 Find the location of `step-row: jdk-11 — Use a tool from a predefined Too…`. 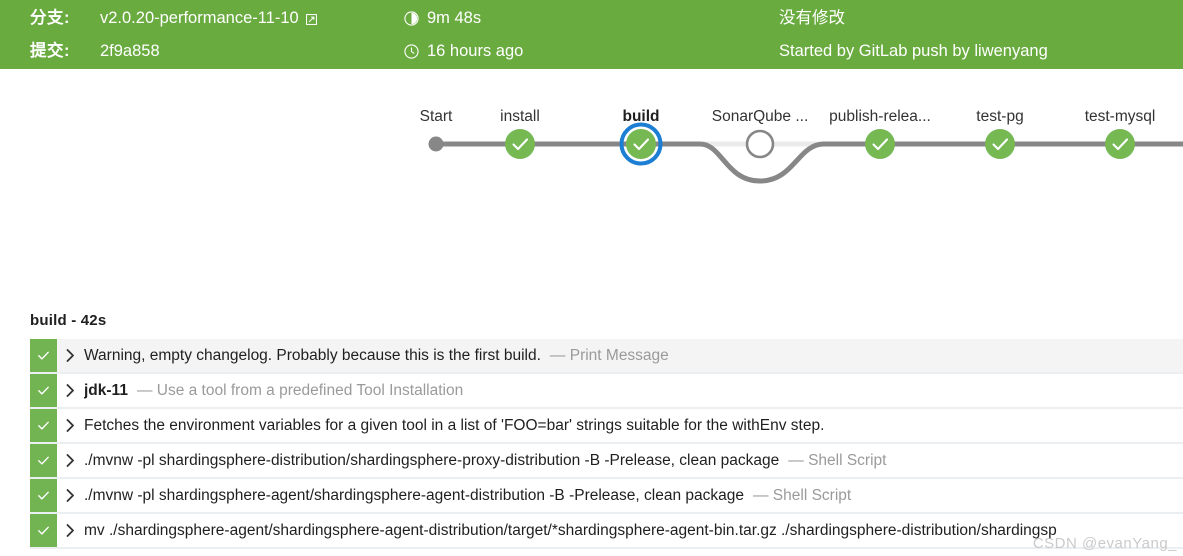

step-row: jdk-11 — Use a tool from a predefined Too… is located at coordinates (606, 391).